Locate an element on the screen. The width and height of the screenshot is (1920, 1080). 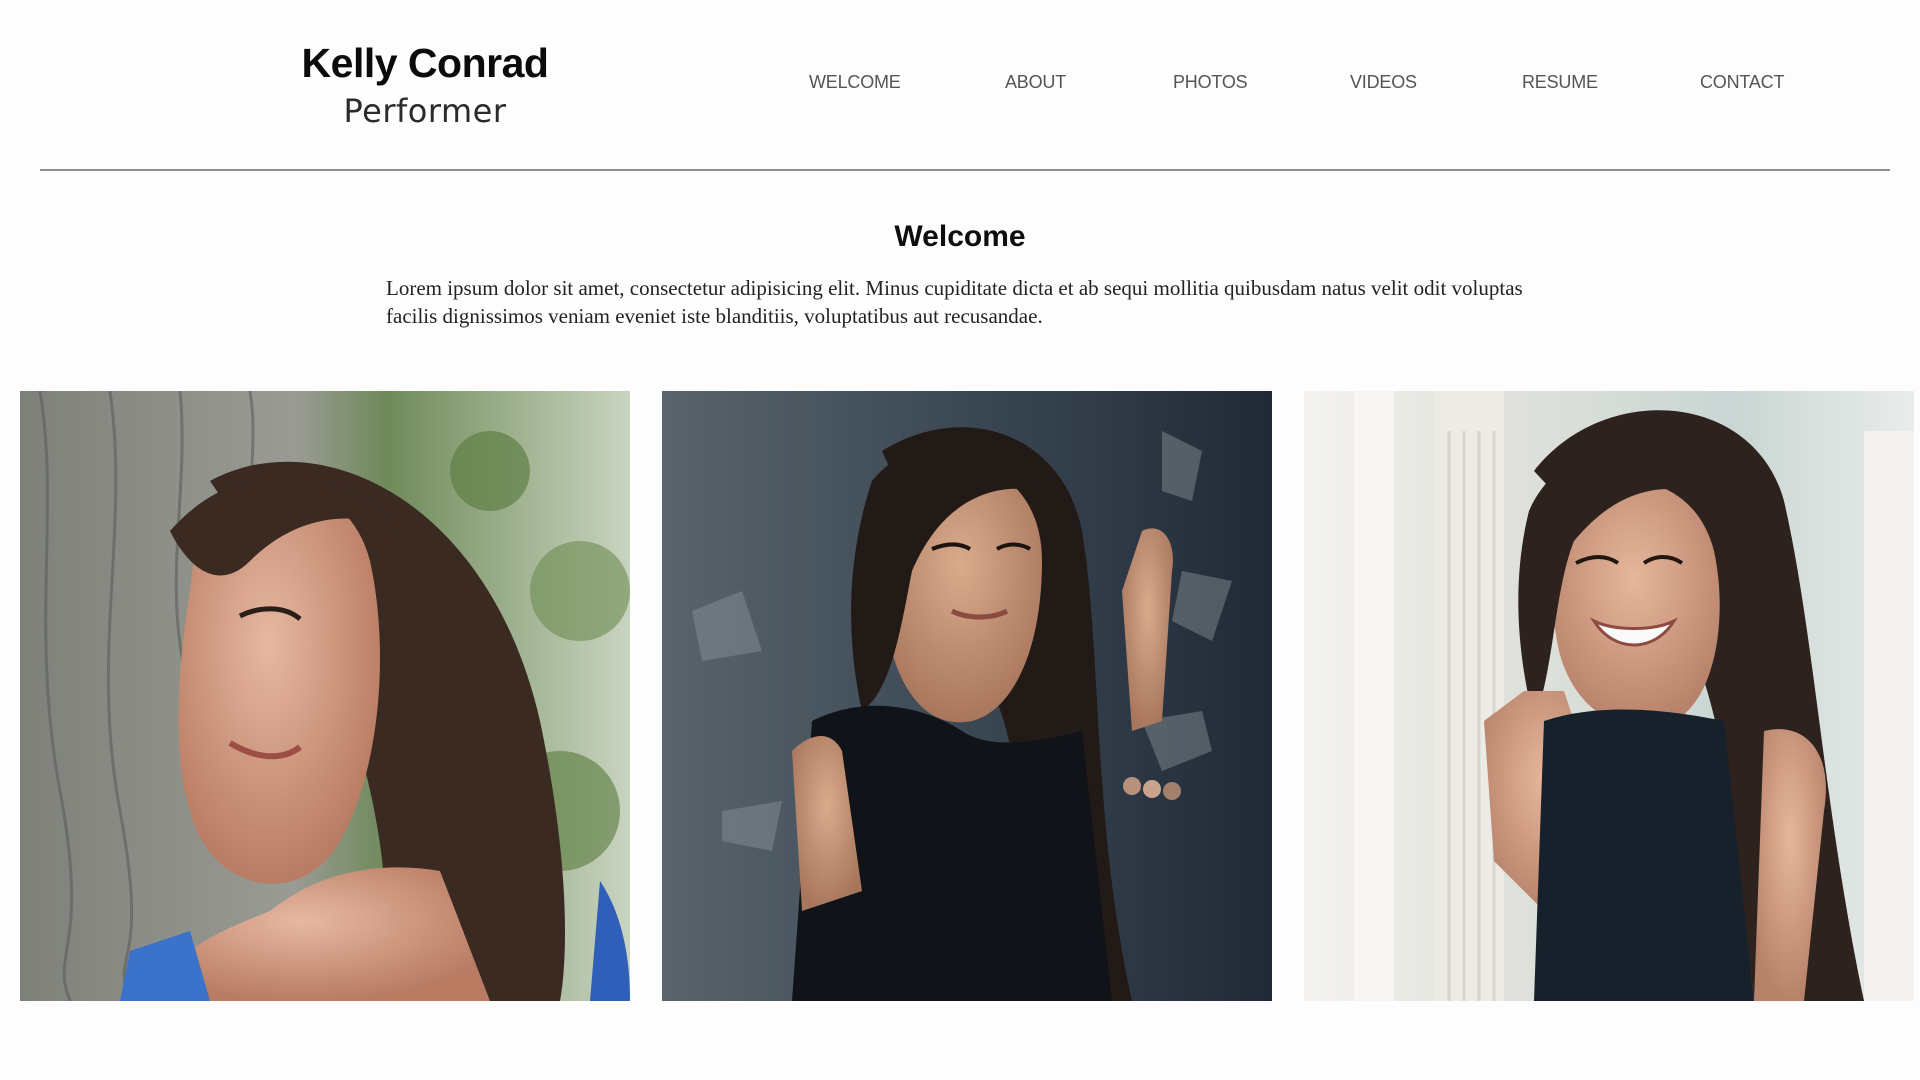
nav-item-contact: CONTACT is located at coordinates (1742, 82).